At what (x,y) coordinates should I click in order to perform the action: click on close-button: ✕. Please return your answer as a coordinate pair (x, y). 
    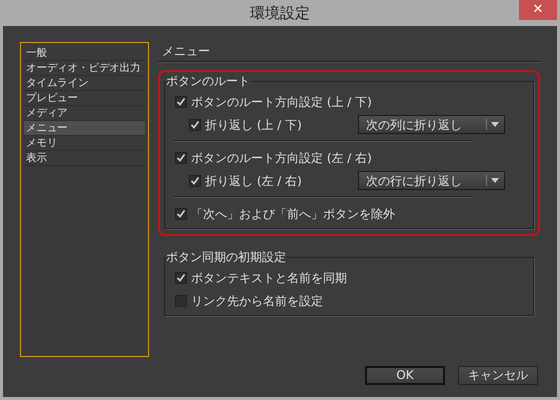
    Looking at the image, I should click on (538, 10).